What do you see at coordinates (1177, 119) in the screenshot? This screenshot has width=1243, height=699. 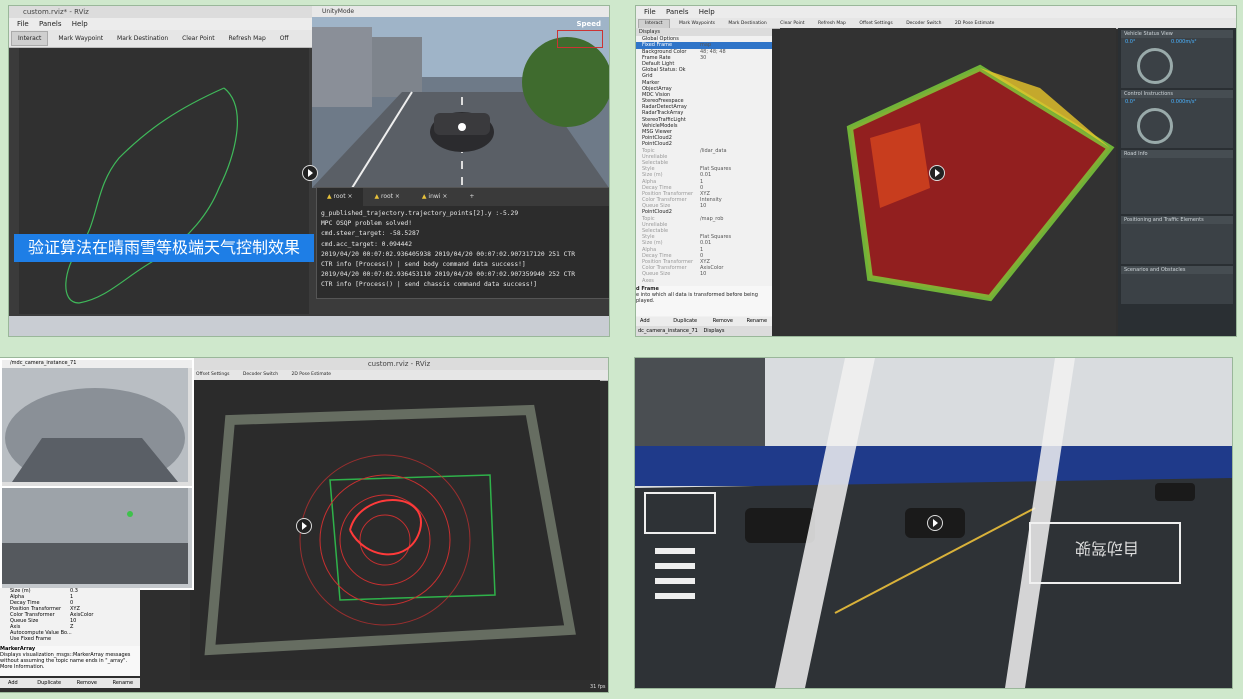 I see `control-instructions-section: Control Instructions 0.0° 0.000m/s²` at bounding box center [1177, 119].